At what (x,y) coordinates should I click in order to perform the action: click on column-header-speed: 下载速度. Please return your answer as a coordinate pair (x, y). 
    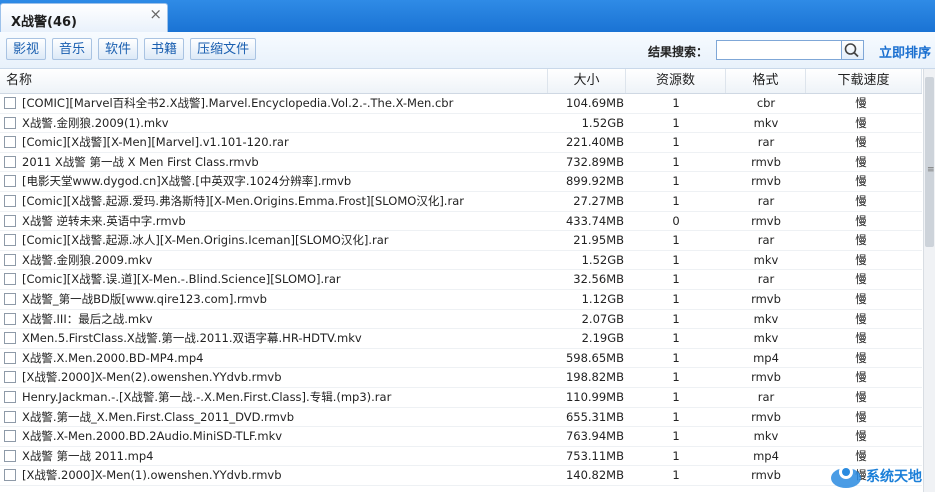
    Looking at the image, I should click on (864, 81).